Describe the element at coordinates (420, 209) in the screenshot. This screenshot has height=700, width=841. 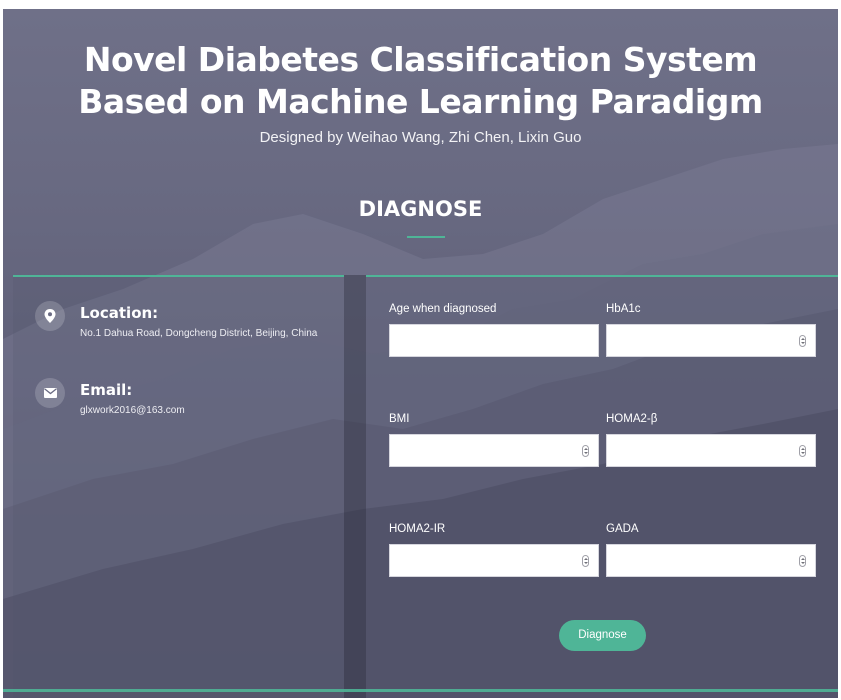
I see `section-title: DIAGNOSE` at that location.